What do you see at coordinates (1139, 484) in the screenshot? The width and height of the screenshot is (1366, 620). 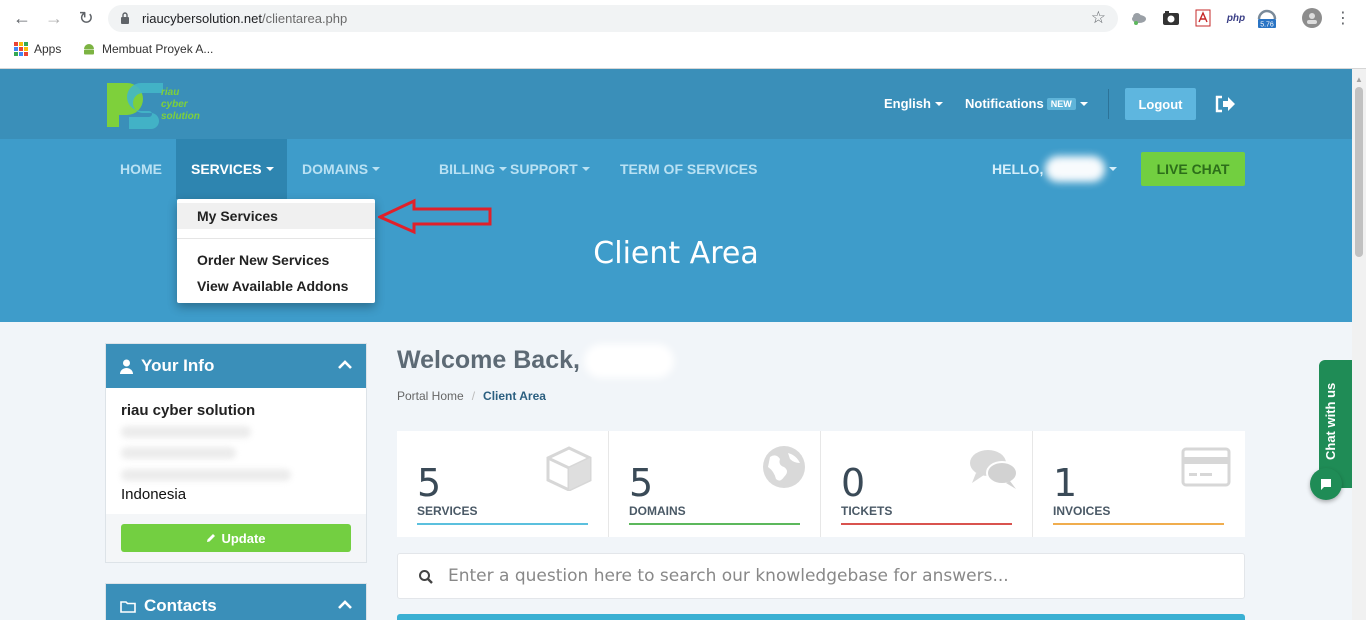 I see `tile-invoices: 1 INVOICES` at bounding box center [1139, 484].